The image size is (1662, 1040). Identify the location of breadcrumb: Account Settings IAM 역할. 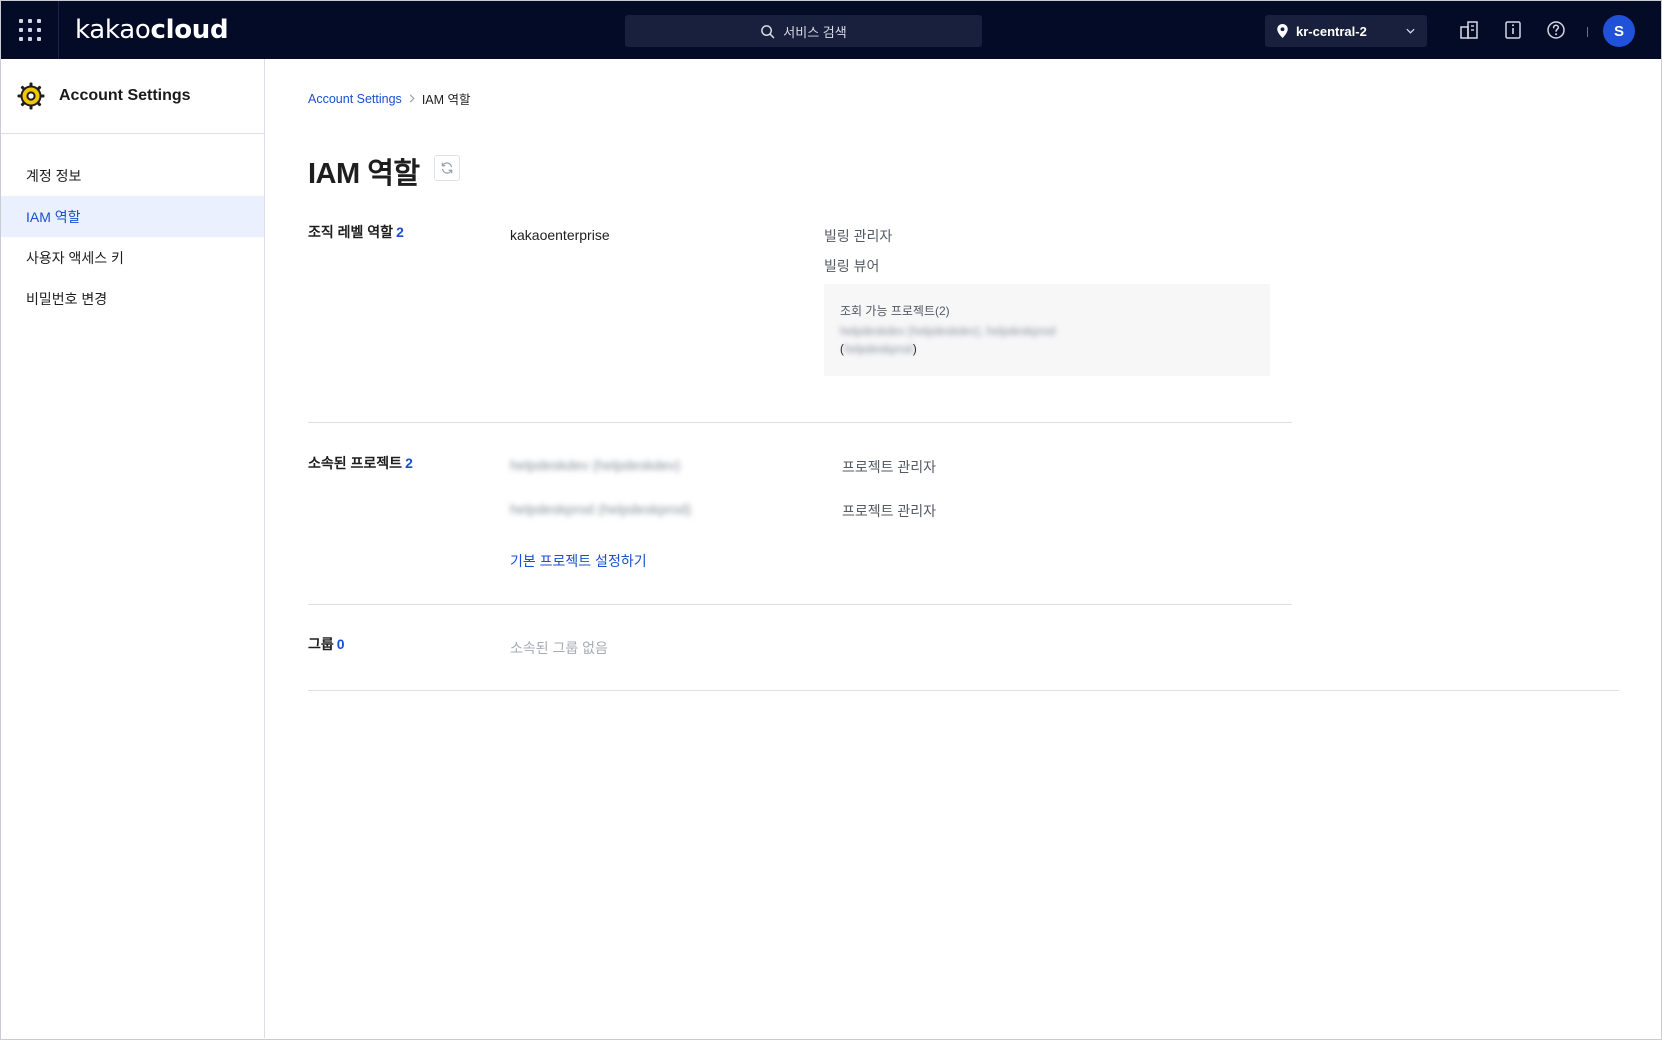
(389, 98).